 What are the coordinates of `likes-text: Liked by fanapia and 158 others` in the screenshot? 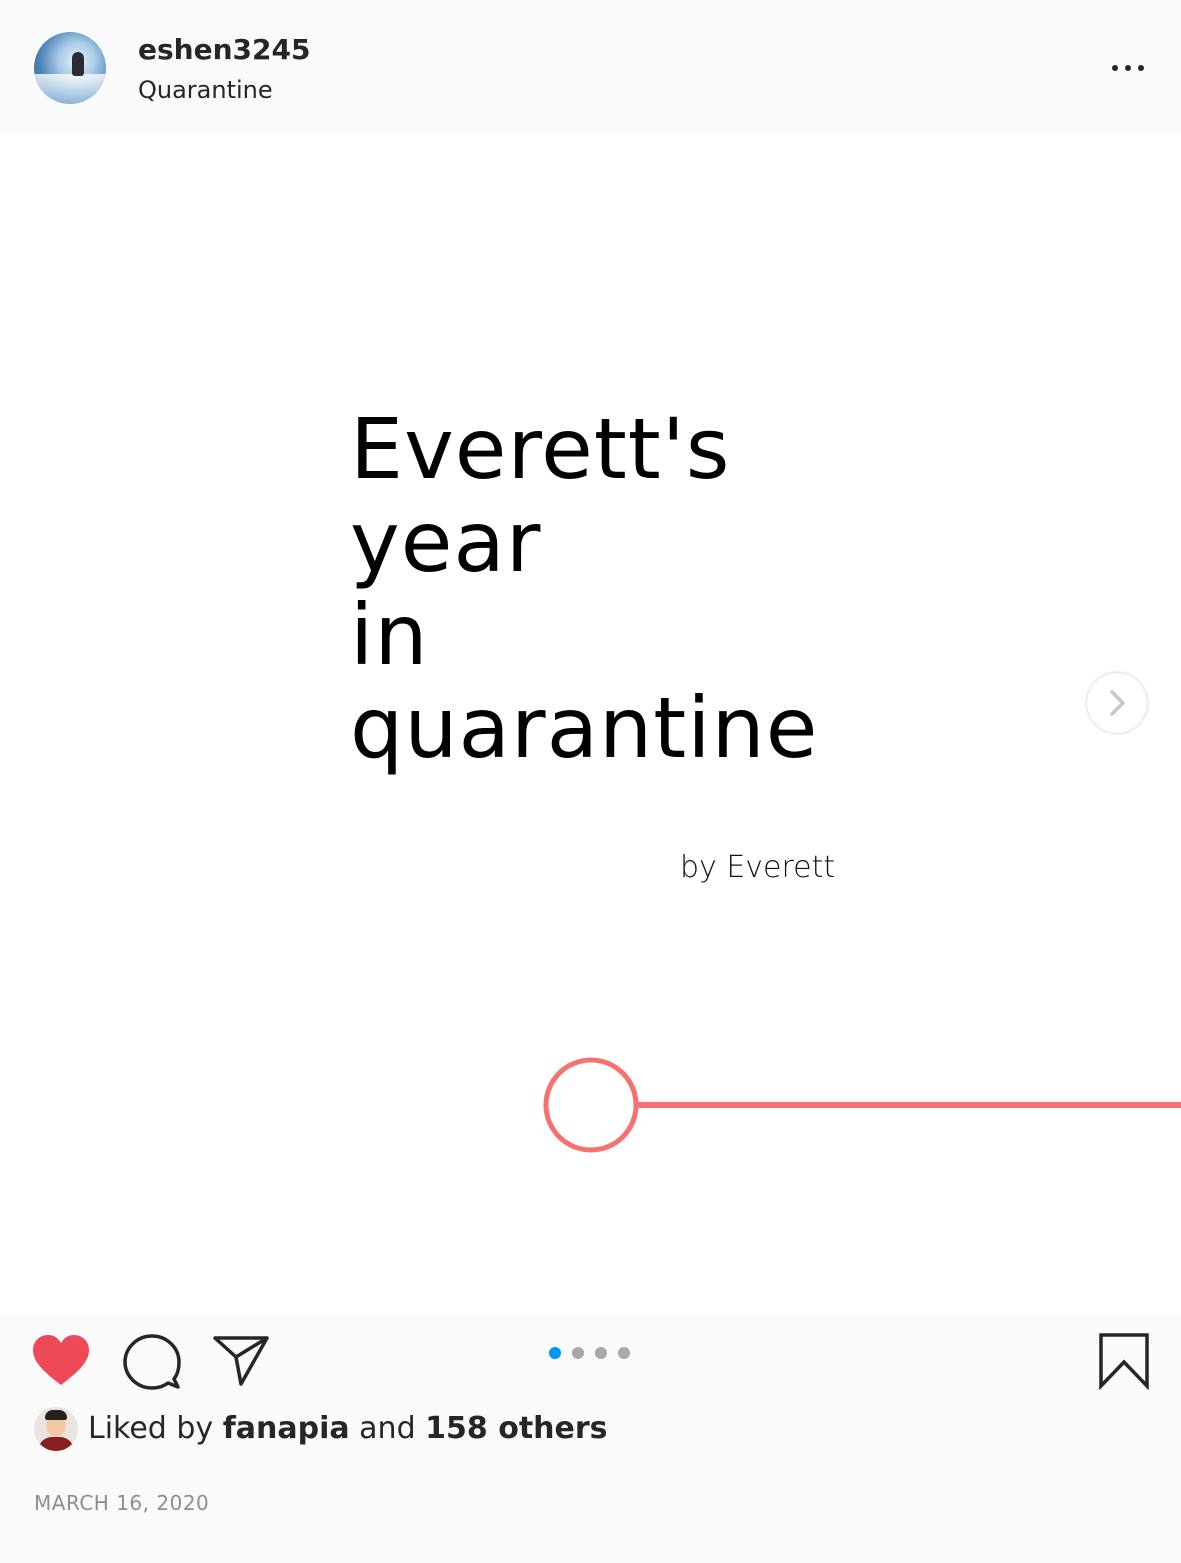 It's located at (348, 1428).